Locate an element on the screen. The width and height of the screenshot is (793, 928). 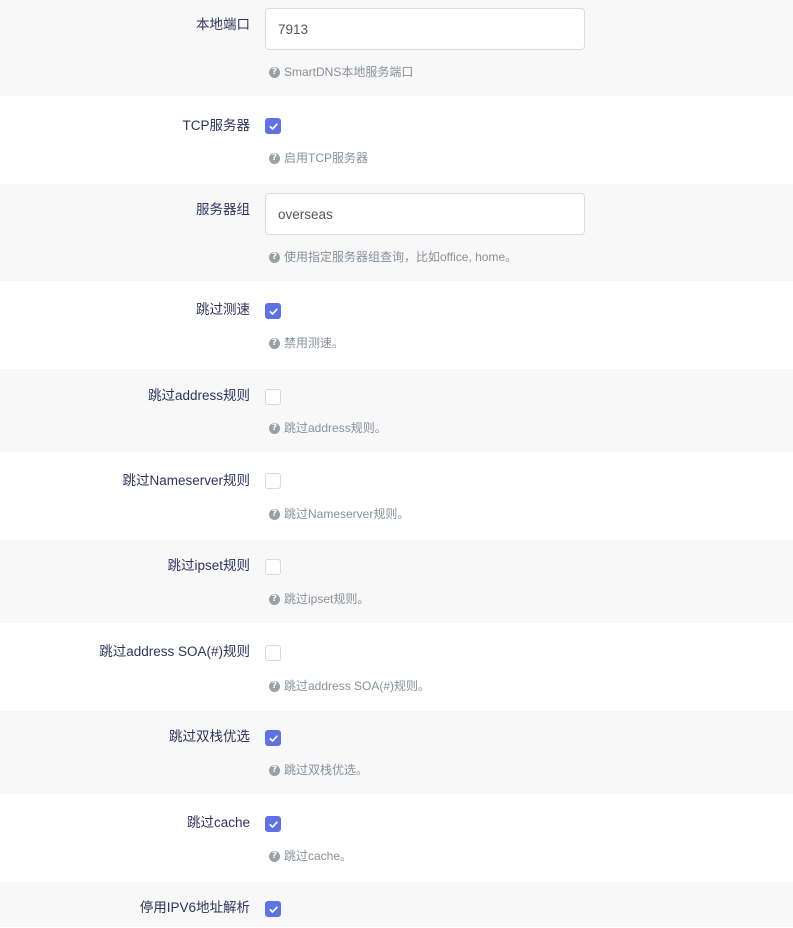
server-group-help: ? 使用指定服务器组查询，比如office, home。 is located at coordinates (393, 257).